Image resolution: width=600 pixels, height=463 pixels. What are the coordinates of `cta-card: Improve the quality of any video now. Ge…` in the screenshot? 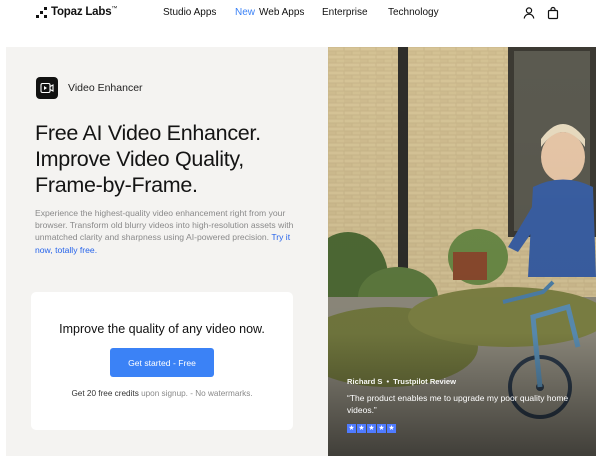 It's located at (162, 361).